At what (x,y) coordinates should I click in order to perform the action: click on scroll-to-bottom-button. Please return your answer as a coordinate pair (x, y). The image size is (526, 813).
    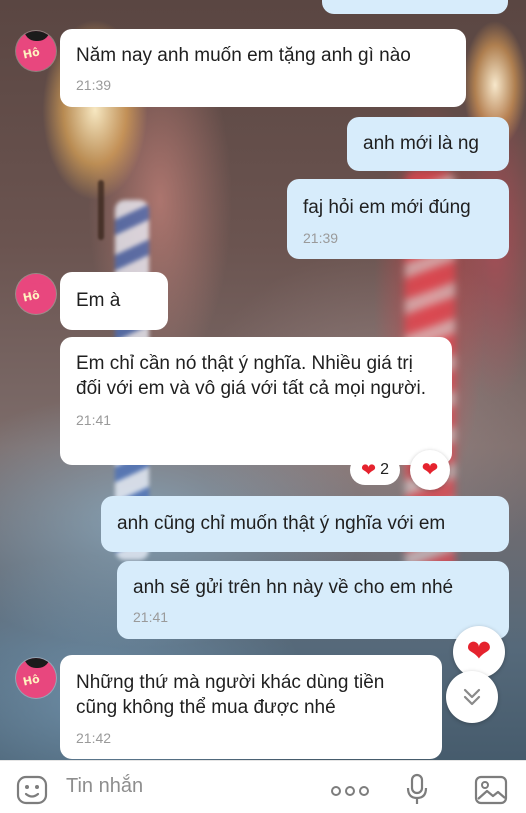
    Looking at the image, I should click on (472, 697).